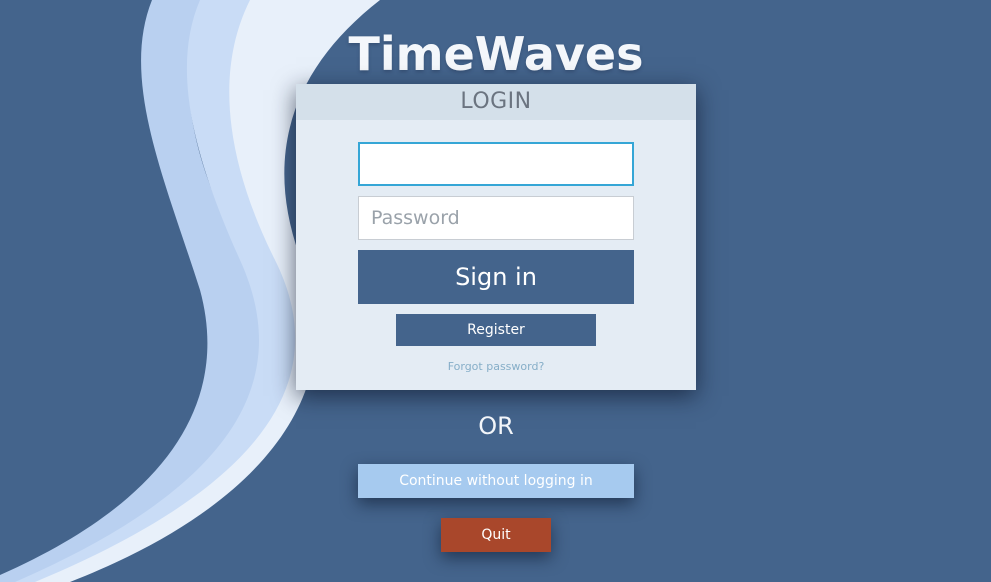  What do you see at coordinates (496, 277) in the screenshot?
I see `sign-in-button: Sign in` at bounding box center [496, 277].